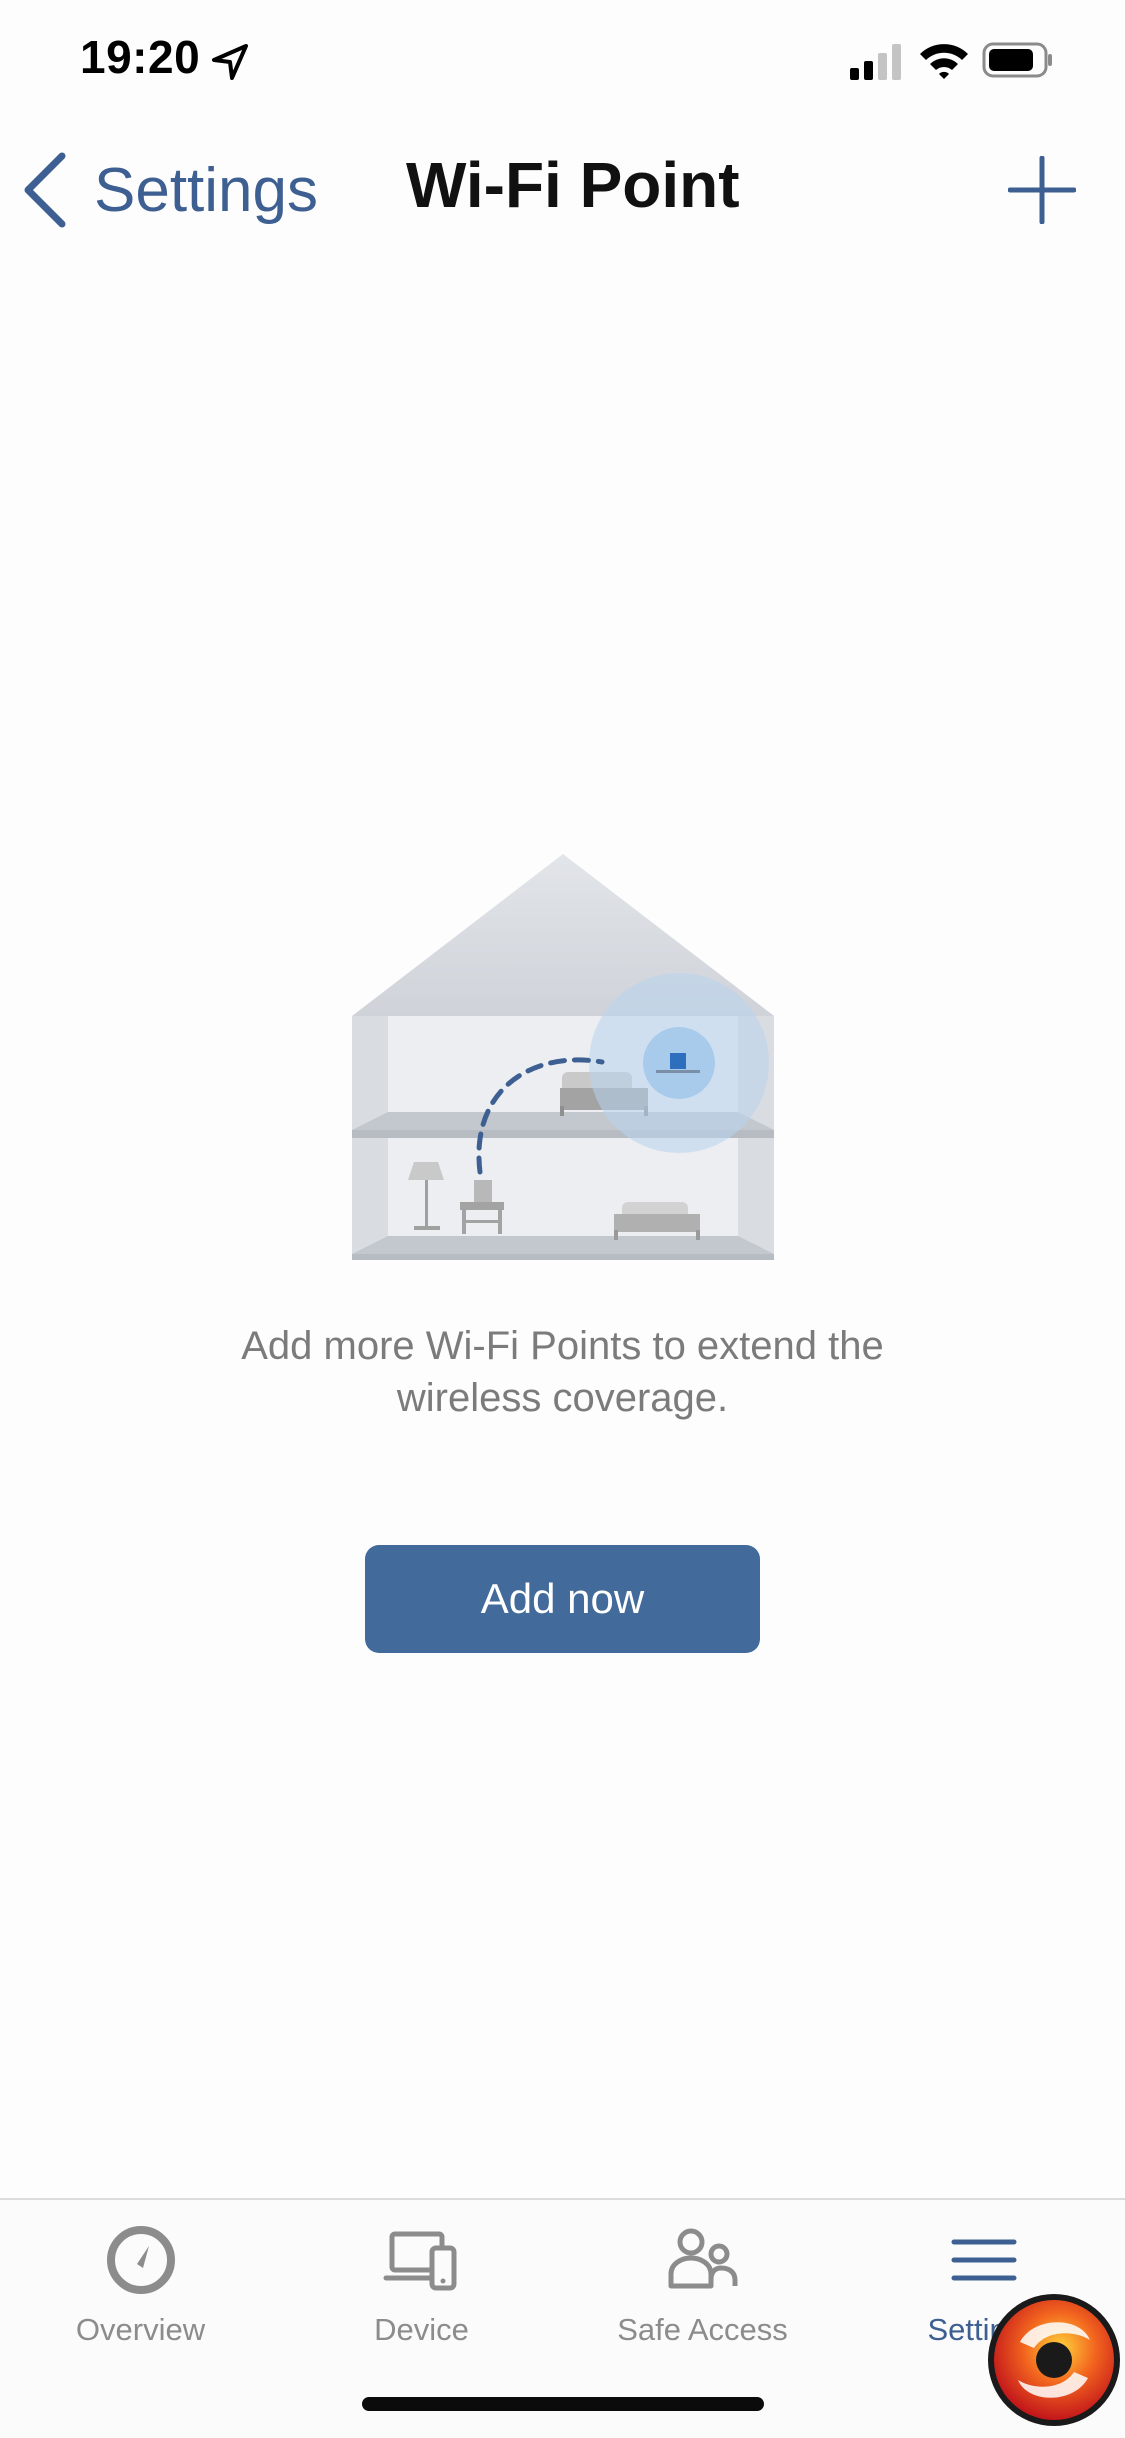 The width and height of the screenshot is (1125, 2438). What do you see at coordinates (563, 2404) in the screenshot?
I see `home-indicator` at bounding box center [563, 2404].